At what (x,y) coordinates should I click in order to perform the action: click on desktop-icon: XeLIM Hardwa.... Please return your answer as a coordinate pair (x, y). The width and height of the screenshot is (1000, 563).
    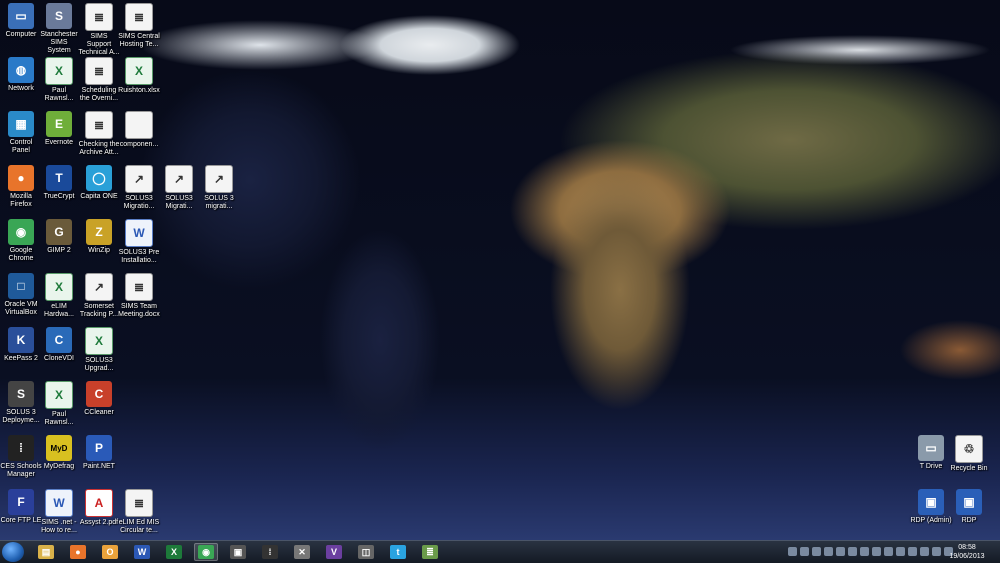
    Looking at the image, I should click on (59, 296).